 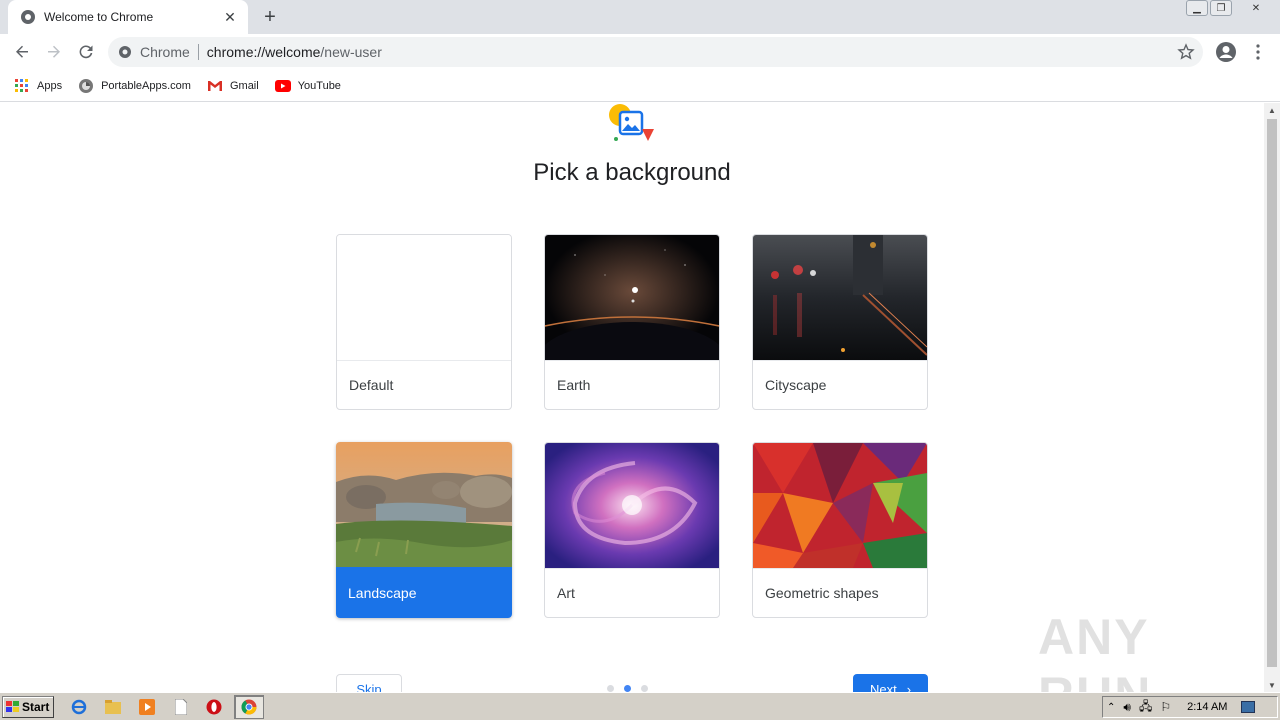 What do you see at coordinates (1165, 707) in the screenshot?
I see `action-center-flag-icon: ⚐` at bounding box center [1165, 707].